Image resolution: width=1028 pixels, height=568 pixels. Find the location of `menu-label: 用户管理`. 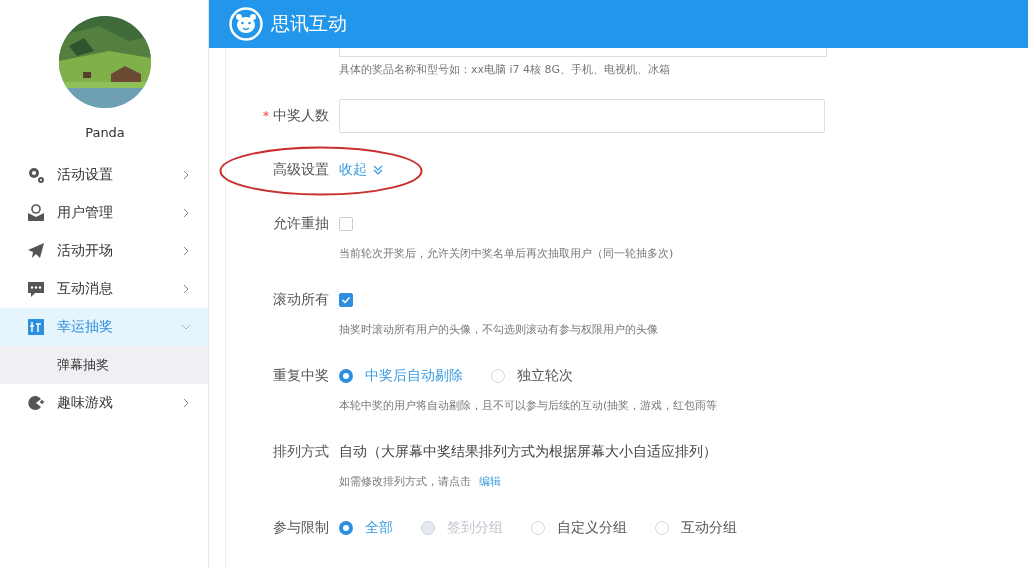

menu-label: 用户管理 is located at coordinates (85, 213).